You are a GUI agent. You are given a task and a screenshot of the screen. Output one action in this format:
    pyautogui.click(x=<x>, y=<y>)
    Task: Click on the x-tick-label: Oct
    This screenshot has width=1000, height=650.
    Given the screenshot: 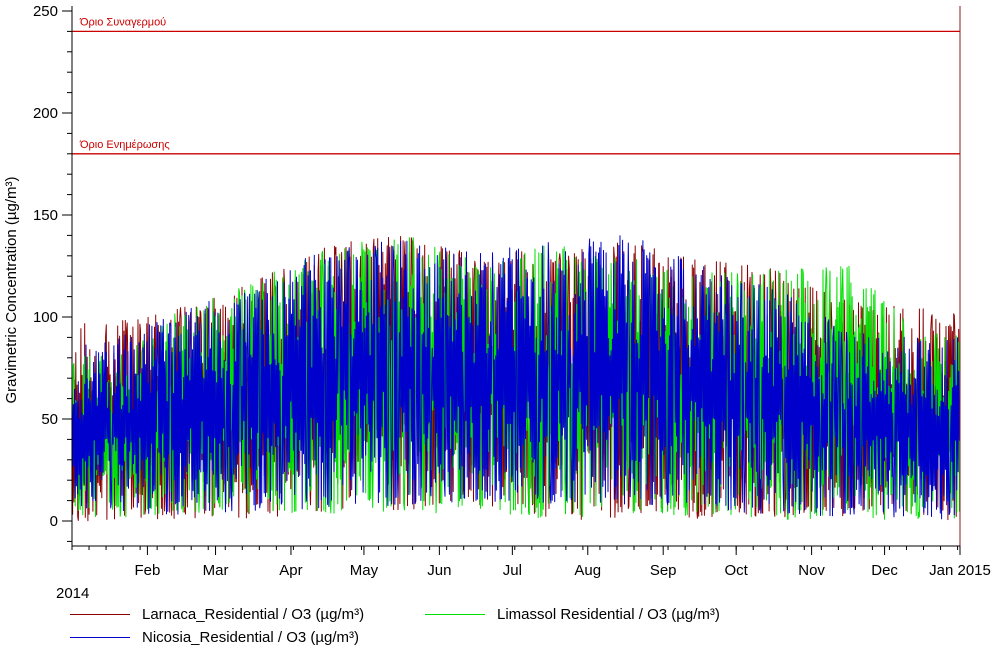 What is the action you would take?
    pyautogui.click(x=737, y=570)
    